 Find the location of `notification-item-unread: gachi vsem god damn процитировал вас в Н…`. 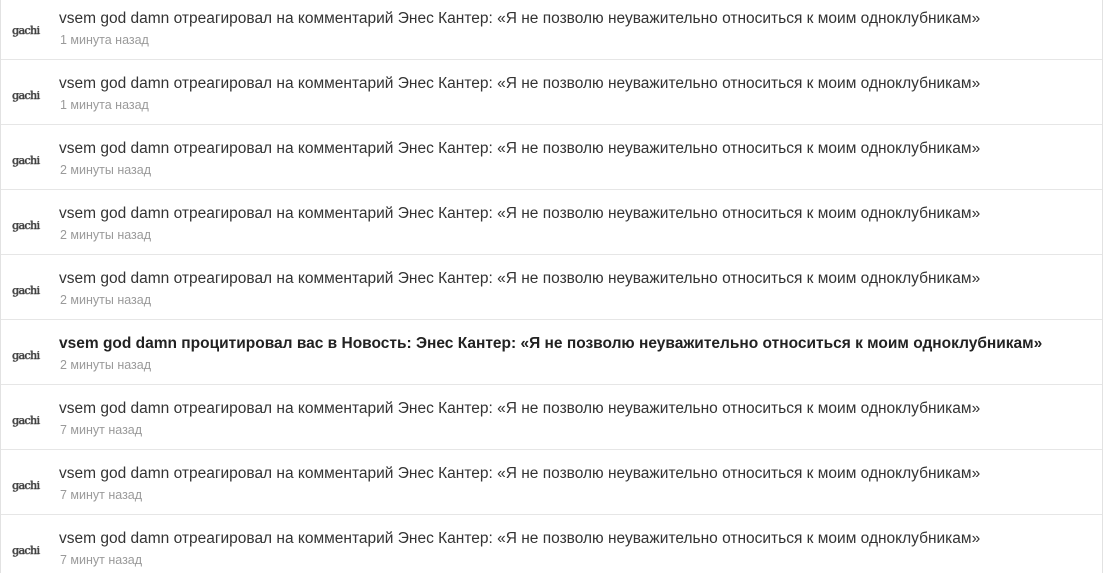

notification-item-unread: gachi vsem god damn процитировал вас в Н… is located at coordinates (551, 352).